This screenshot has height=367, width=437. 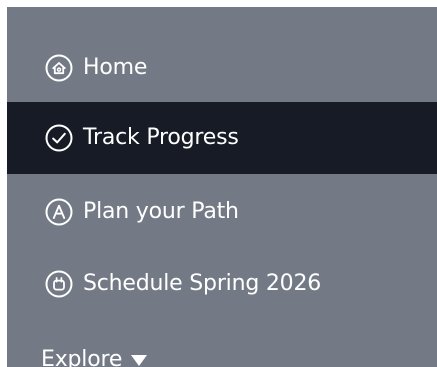 I want to click on check-circle-icon, so click(x=59, y=138).